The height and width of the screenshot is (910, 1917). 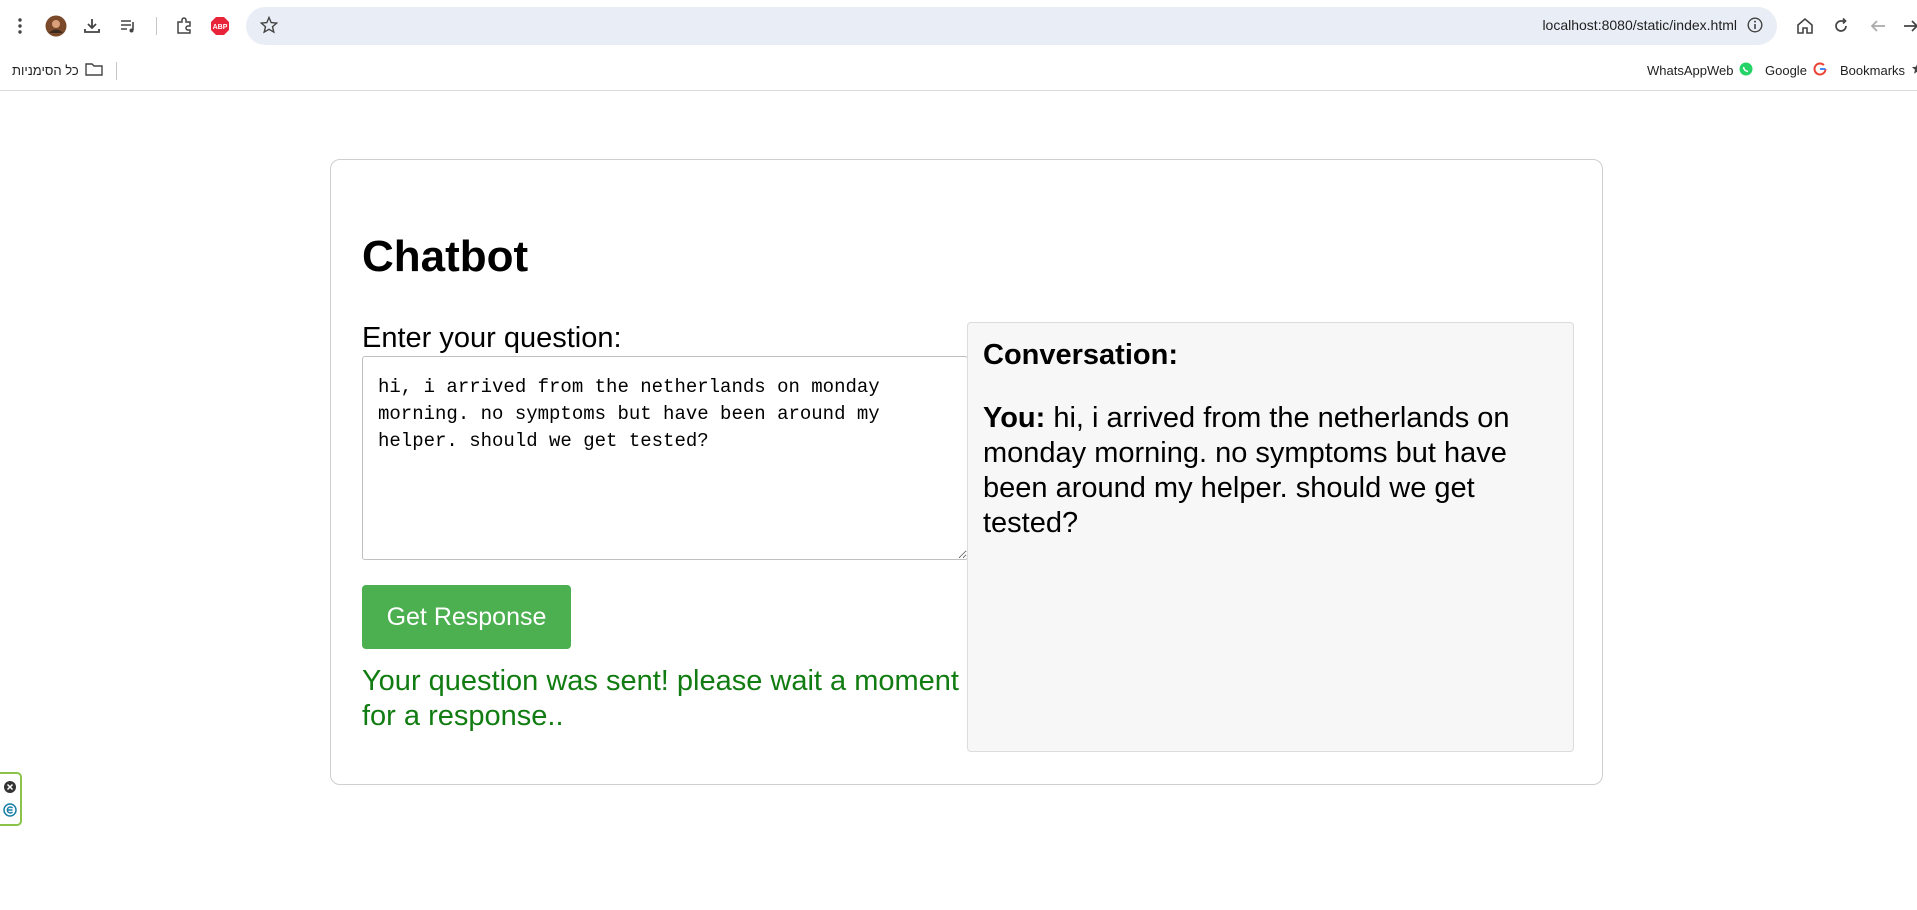 What do you see at coordinates (184, 26) in the screenshot?
I see `extensions-icon` at bounding box center [184, 26].